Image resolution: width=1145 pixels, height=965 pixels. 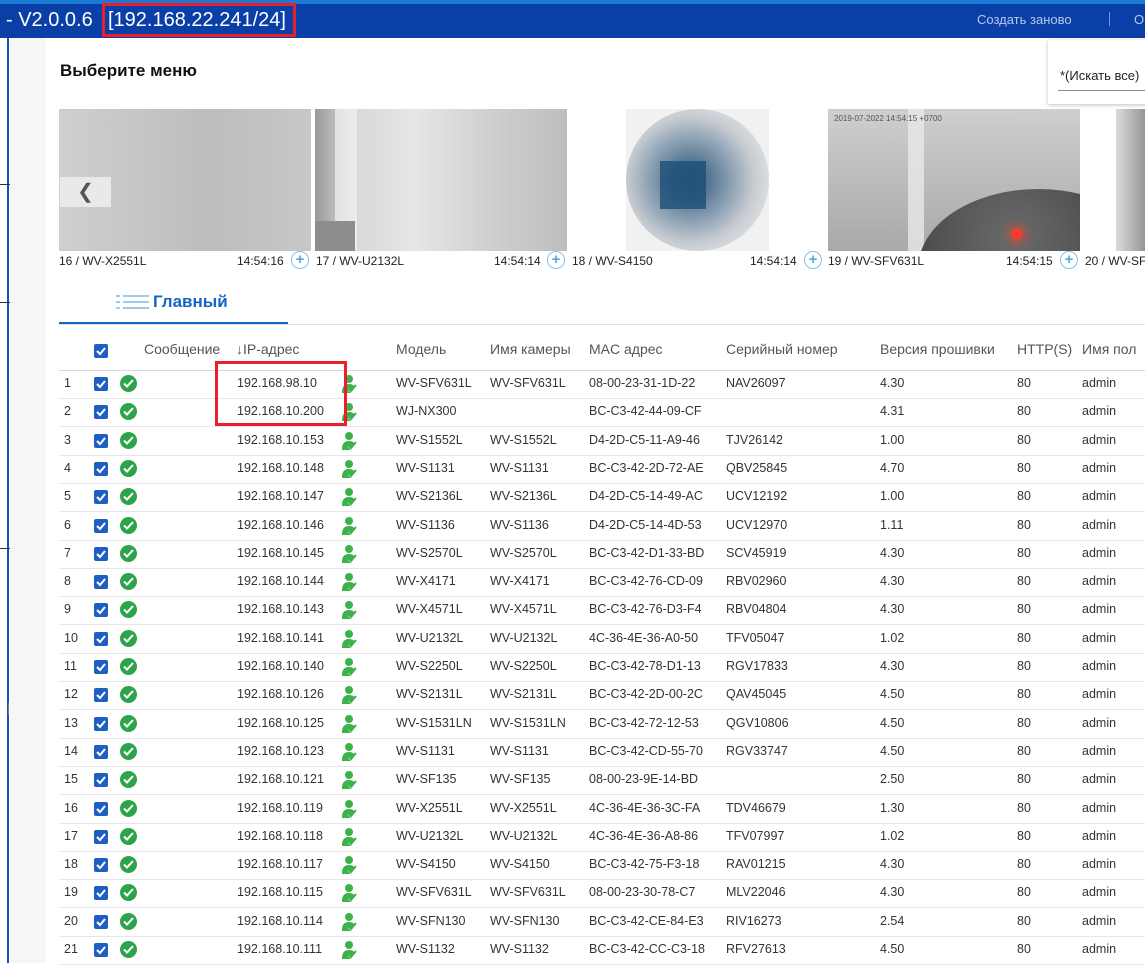 What do you see at coordinates (782, 349) in the screenshot?
I see `header-serial: Серийный номер` at bounding box center [782, 349].